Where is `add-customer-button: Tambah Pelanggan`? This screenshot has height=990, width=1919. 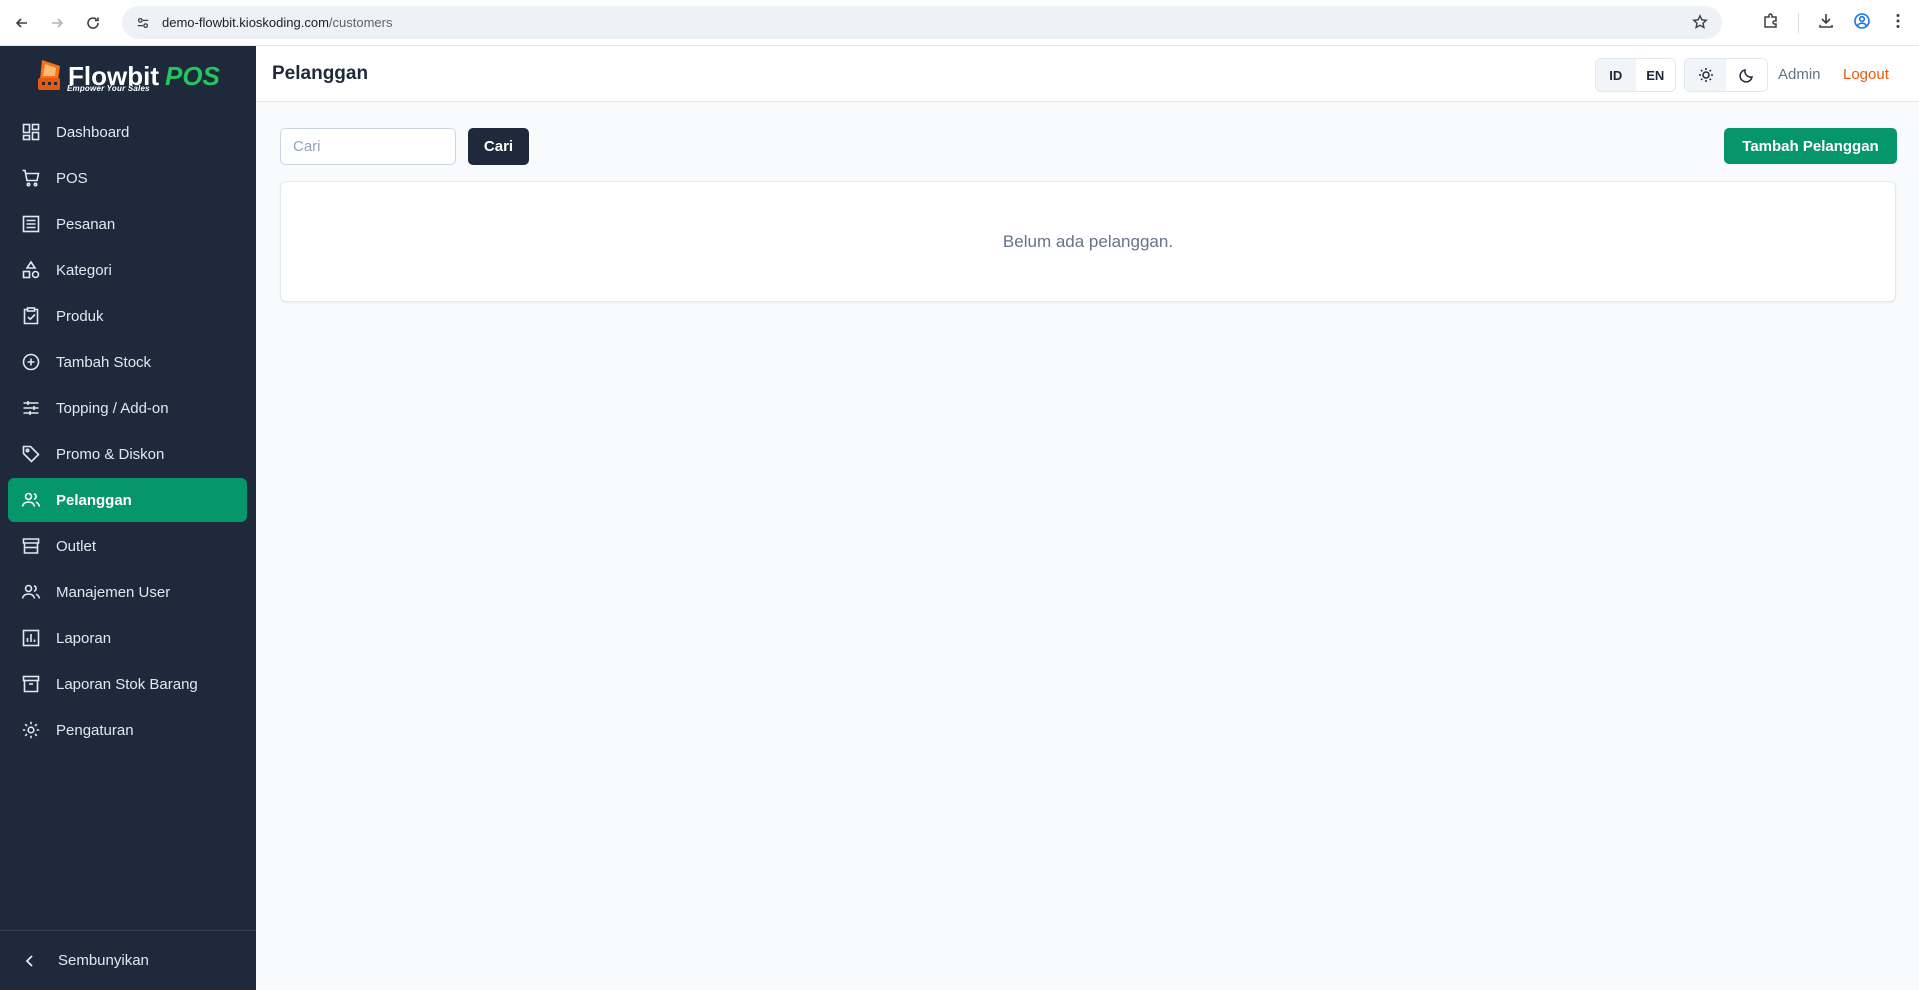
add-customer-button: Tambah Pelanggan is located at coordinates (1810, 146).